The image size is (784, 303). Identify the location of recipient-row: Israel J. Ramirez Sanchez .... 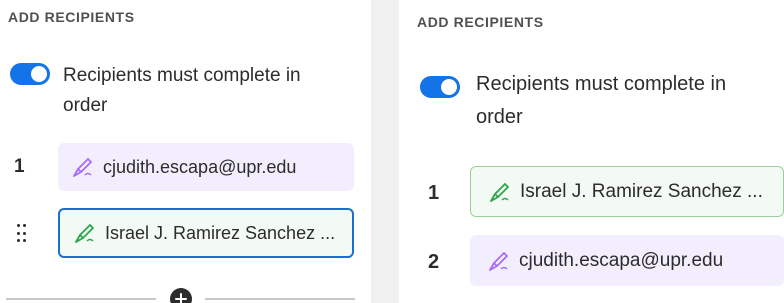
(627, 191).